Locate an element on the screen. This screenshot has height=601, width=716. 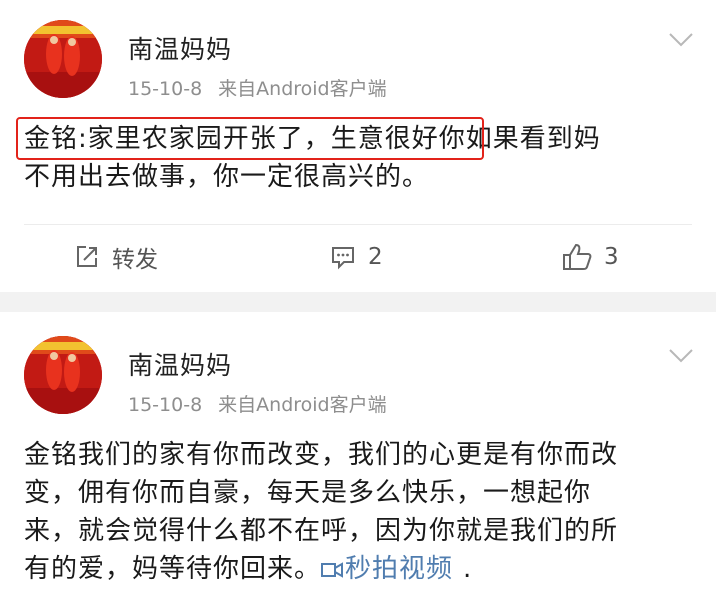
thumbs-up-icon is located at coordinates (577, 256).